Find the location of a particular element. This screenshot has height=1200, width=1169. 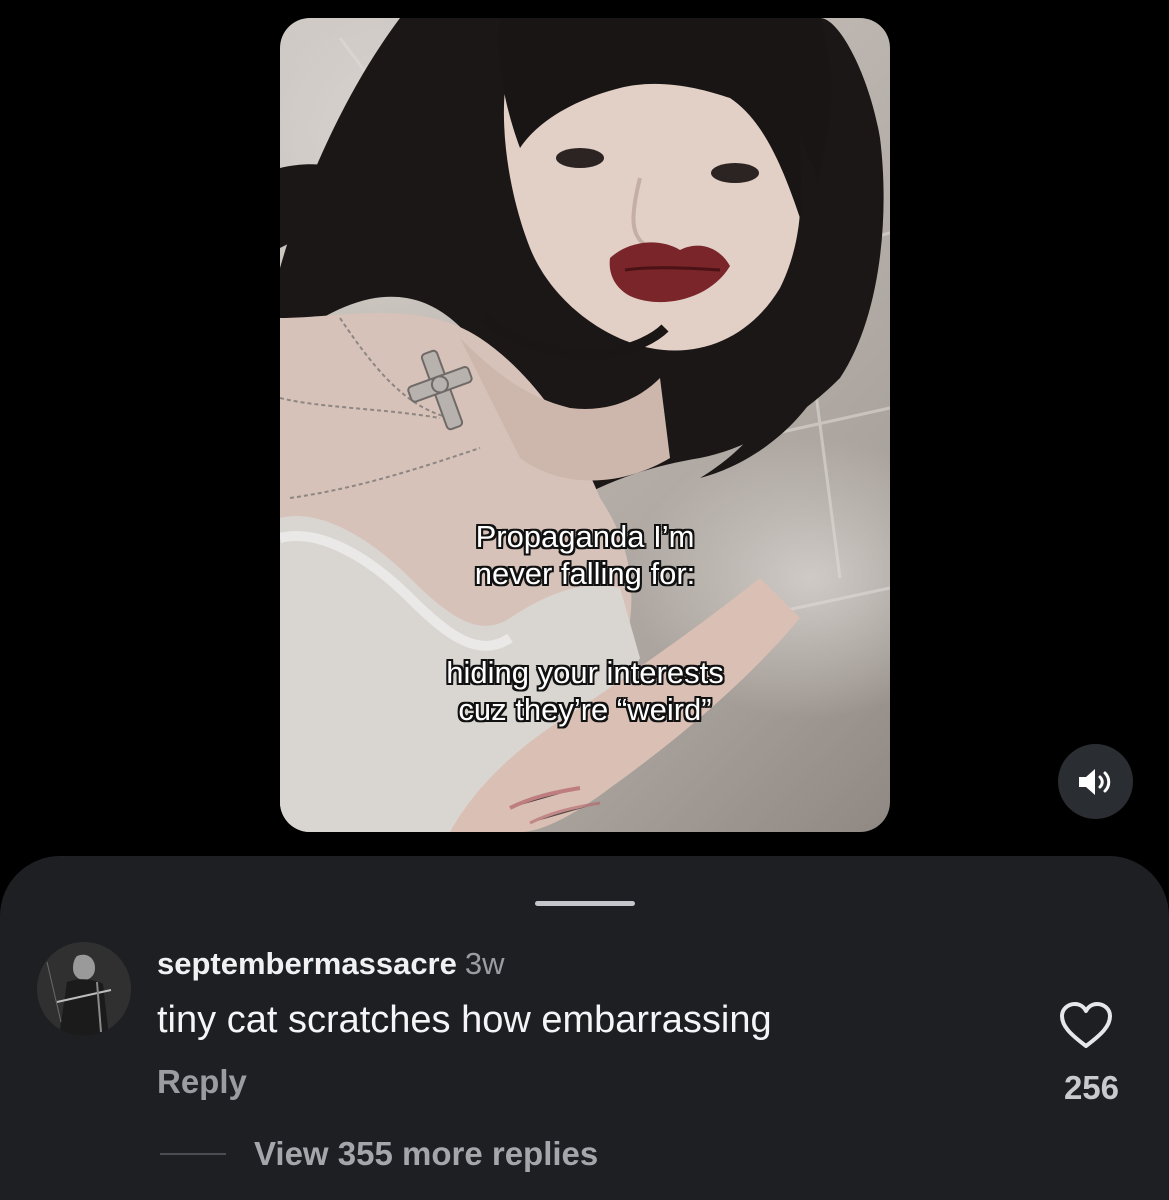

caption-overlay-top: Propaganda I’m never falling for: is located at coordinates (585, 555).